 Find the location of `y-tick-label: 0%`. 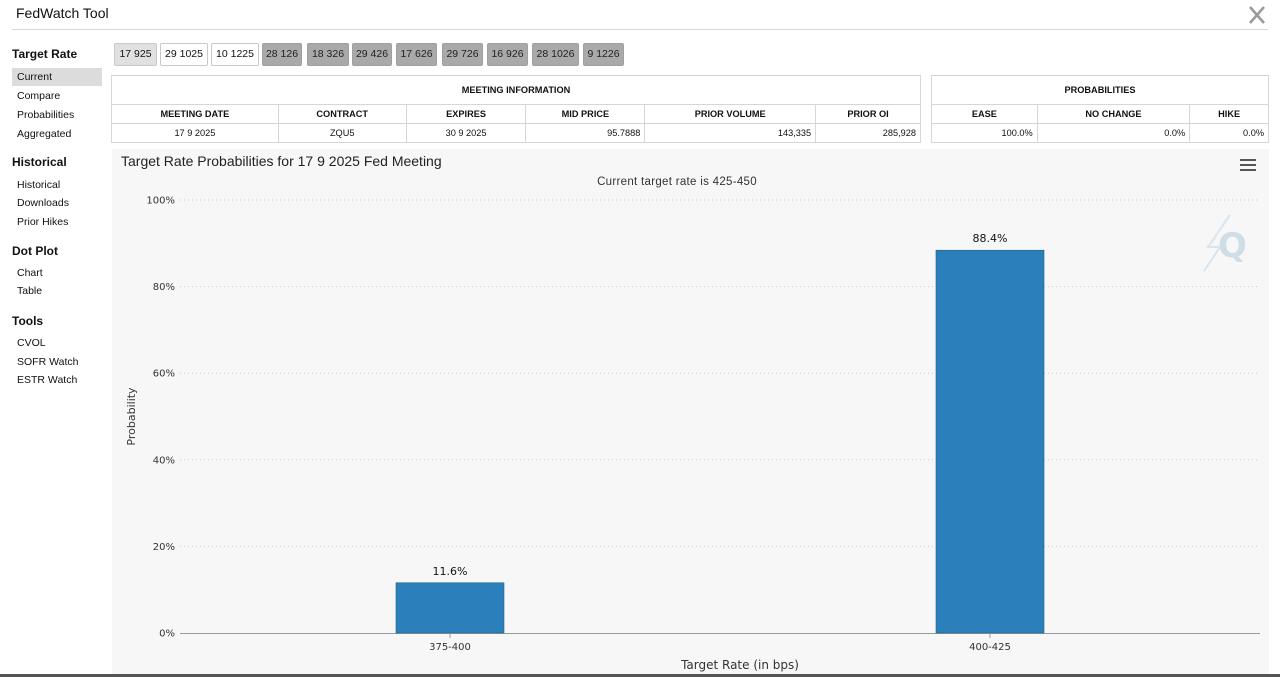

y-tick-label: 0% is located at coordinates (167, 634).